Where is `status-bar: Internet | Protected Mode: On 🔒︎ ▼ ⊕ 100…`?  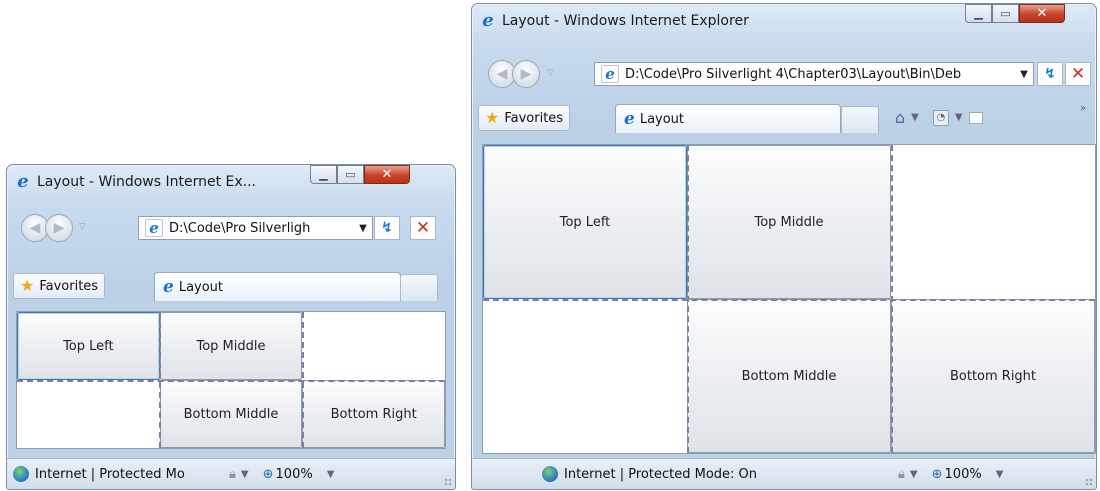 status-bar: Internet | Protected Mode: On 🔒︎ ▼ ⊕ 100… is located at coordinates (784, 473).